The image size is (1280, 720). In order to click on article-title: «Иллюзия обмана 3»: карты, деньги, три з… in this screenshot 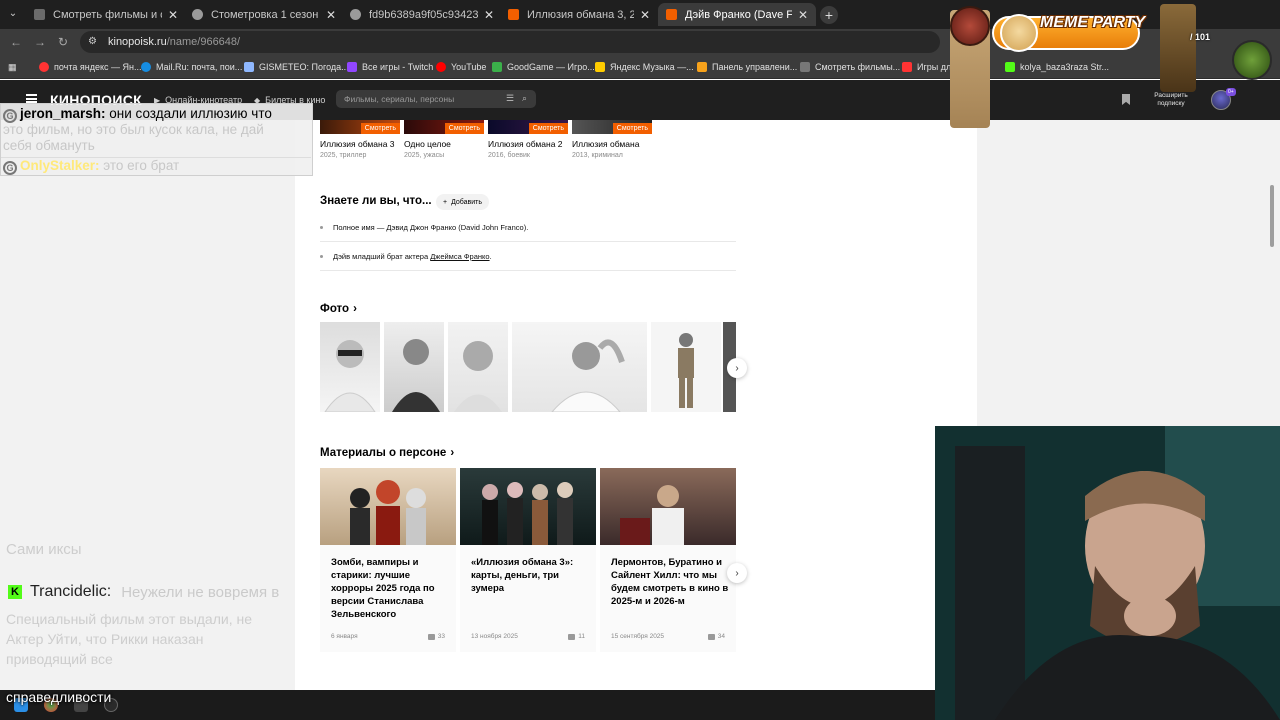, I will do `click(530, 575)`.